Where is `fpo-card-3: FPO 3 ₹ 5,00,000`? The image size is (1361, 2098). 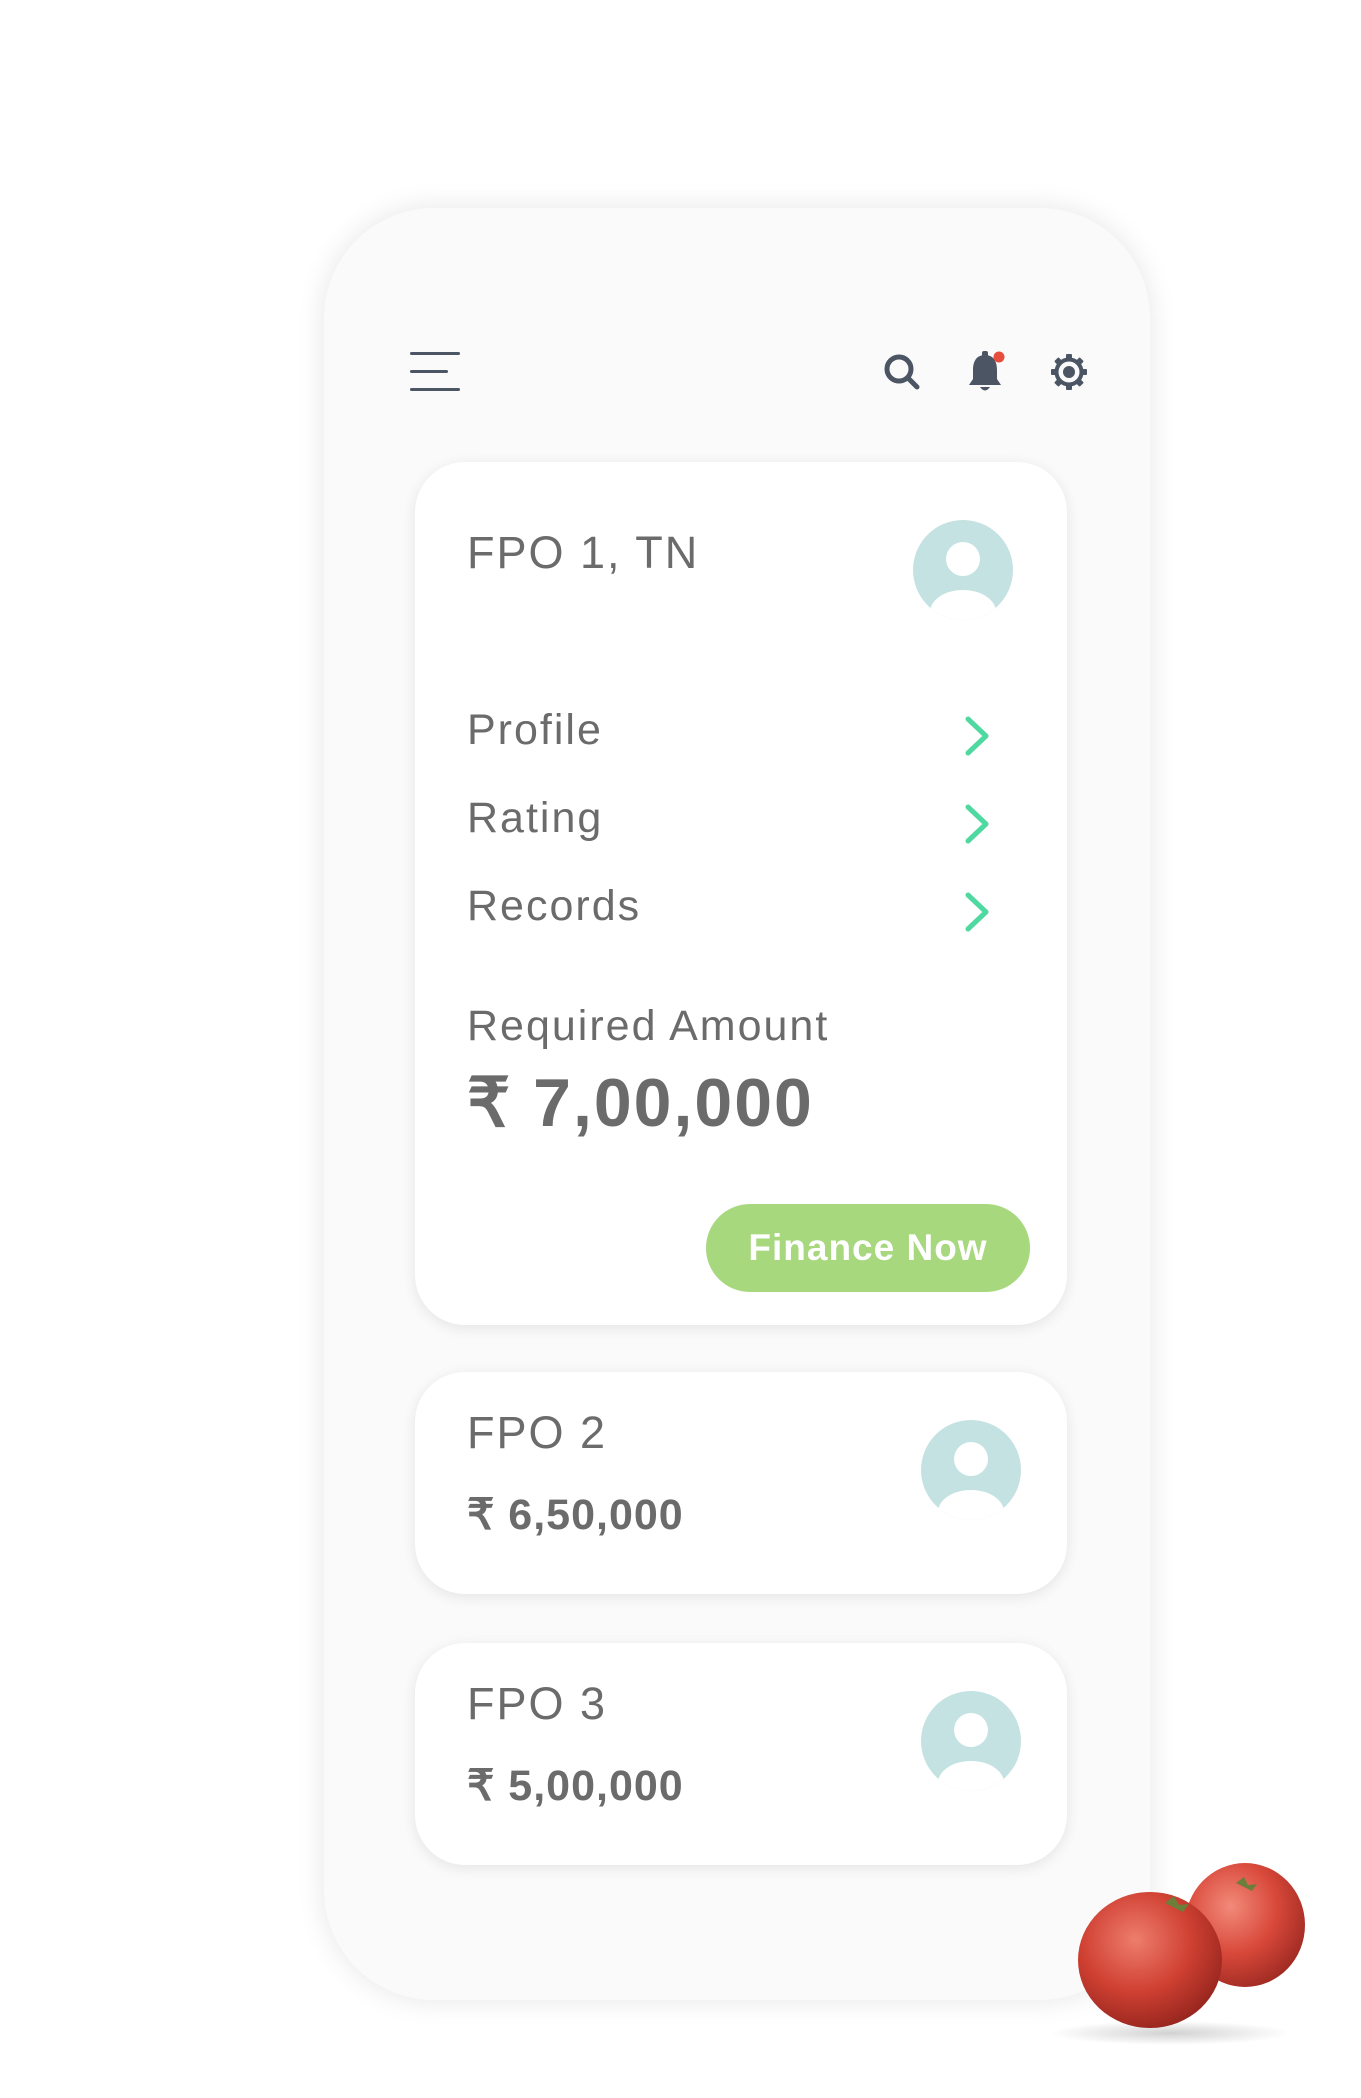 fpo-card-3: FPO 3 ₹ 5,00,000 is located at coordinates (741, 1754).